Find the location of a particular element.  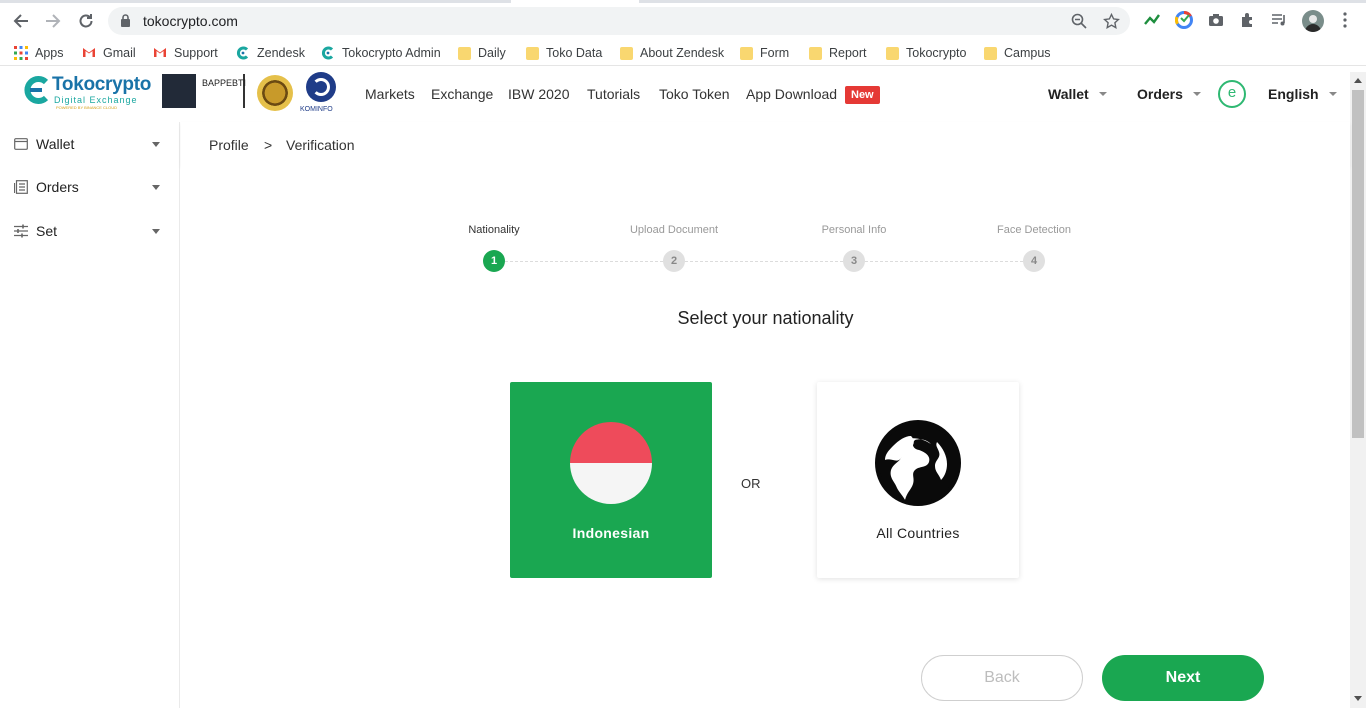

profile-avatar is located at coordinates (1313, 21).